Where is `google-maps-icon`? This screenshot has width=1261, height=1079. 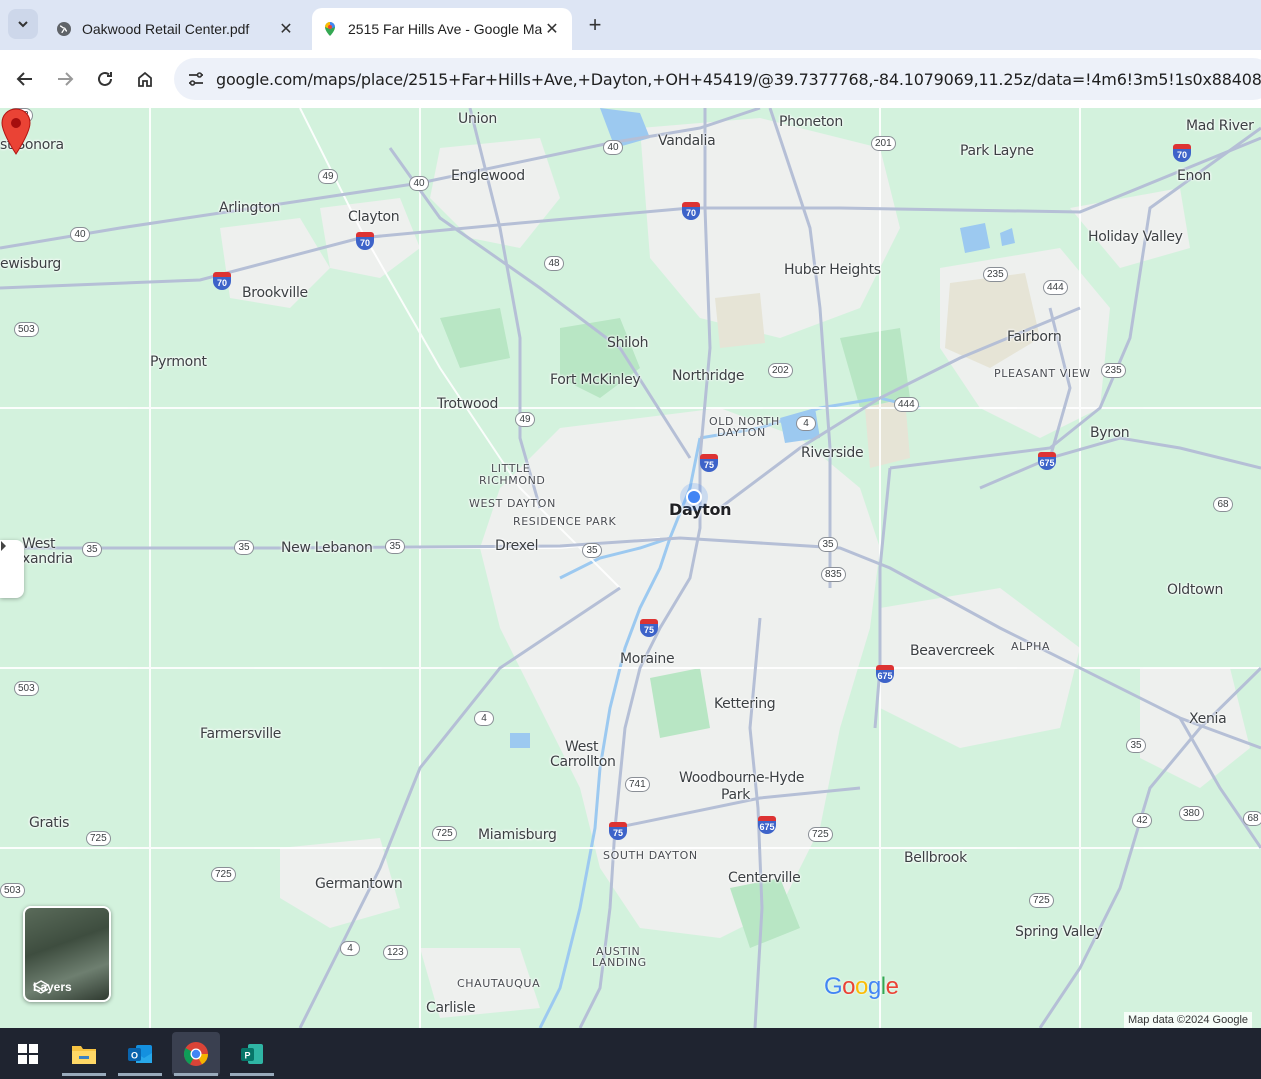
google-maps-icon is located at coordinates (330, 29).